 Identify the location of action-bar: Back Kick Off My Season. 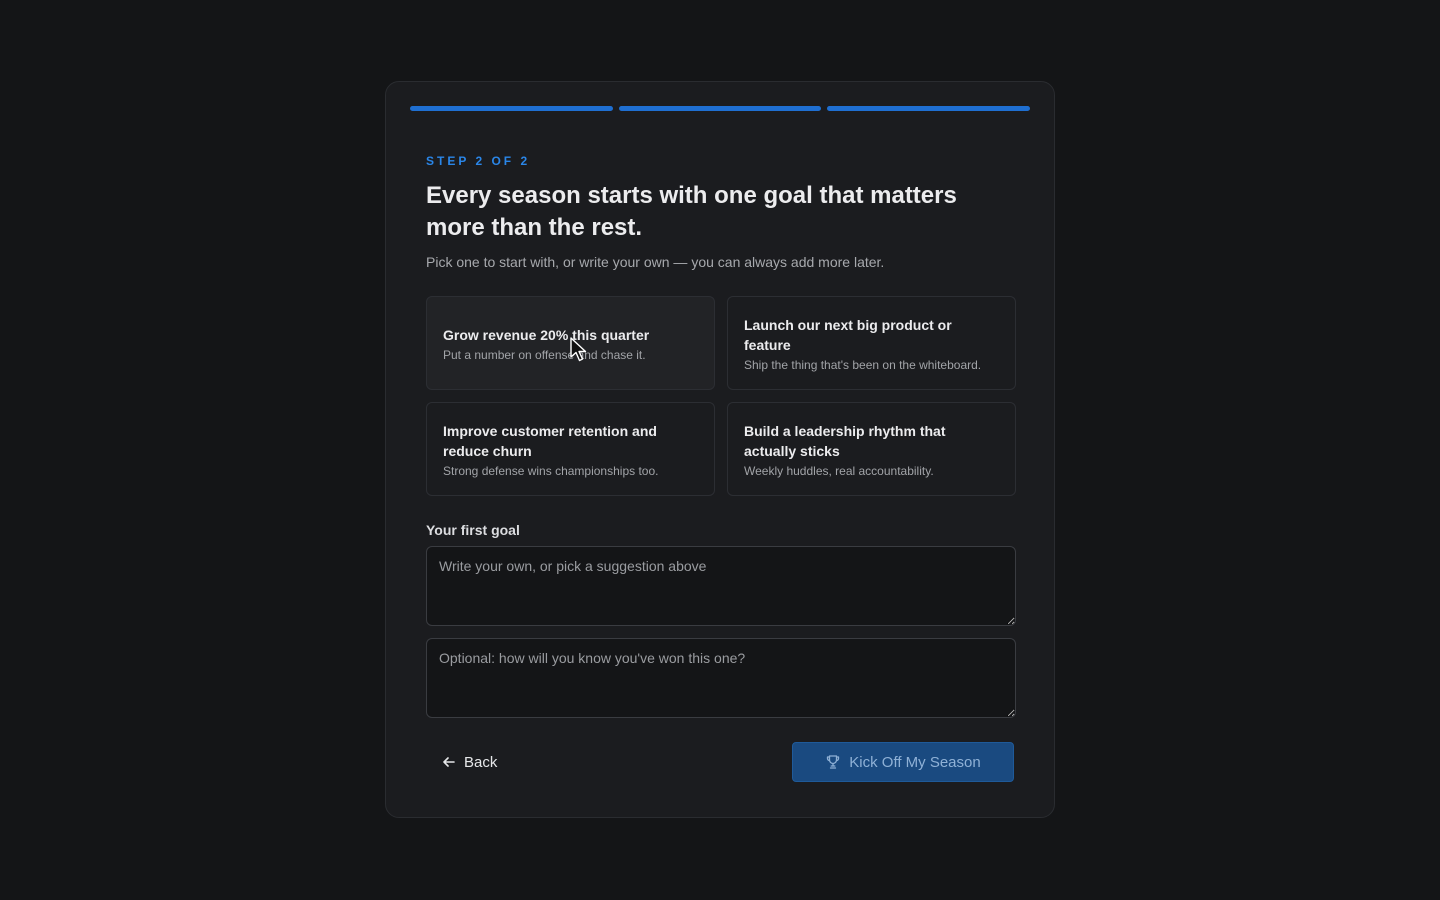
(720, 762).